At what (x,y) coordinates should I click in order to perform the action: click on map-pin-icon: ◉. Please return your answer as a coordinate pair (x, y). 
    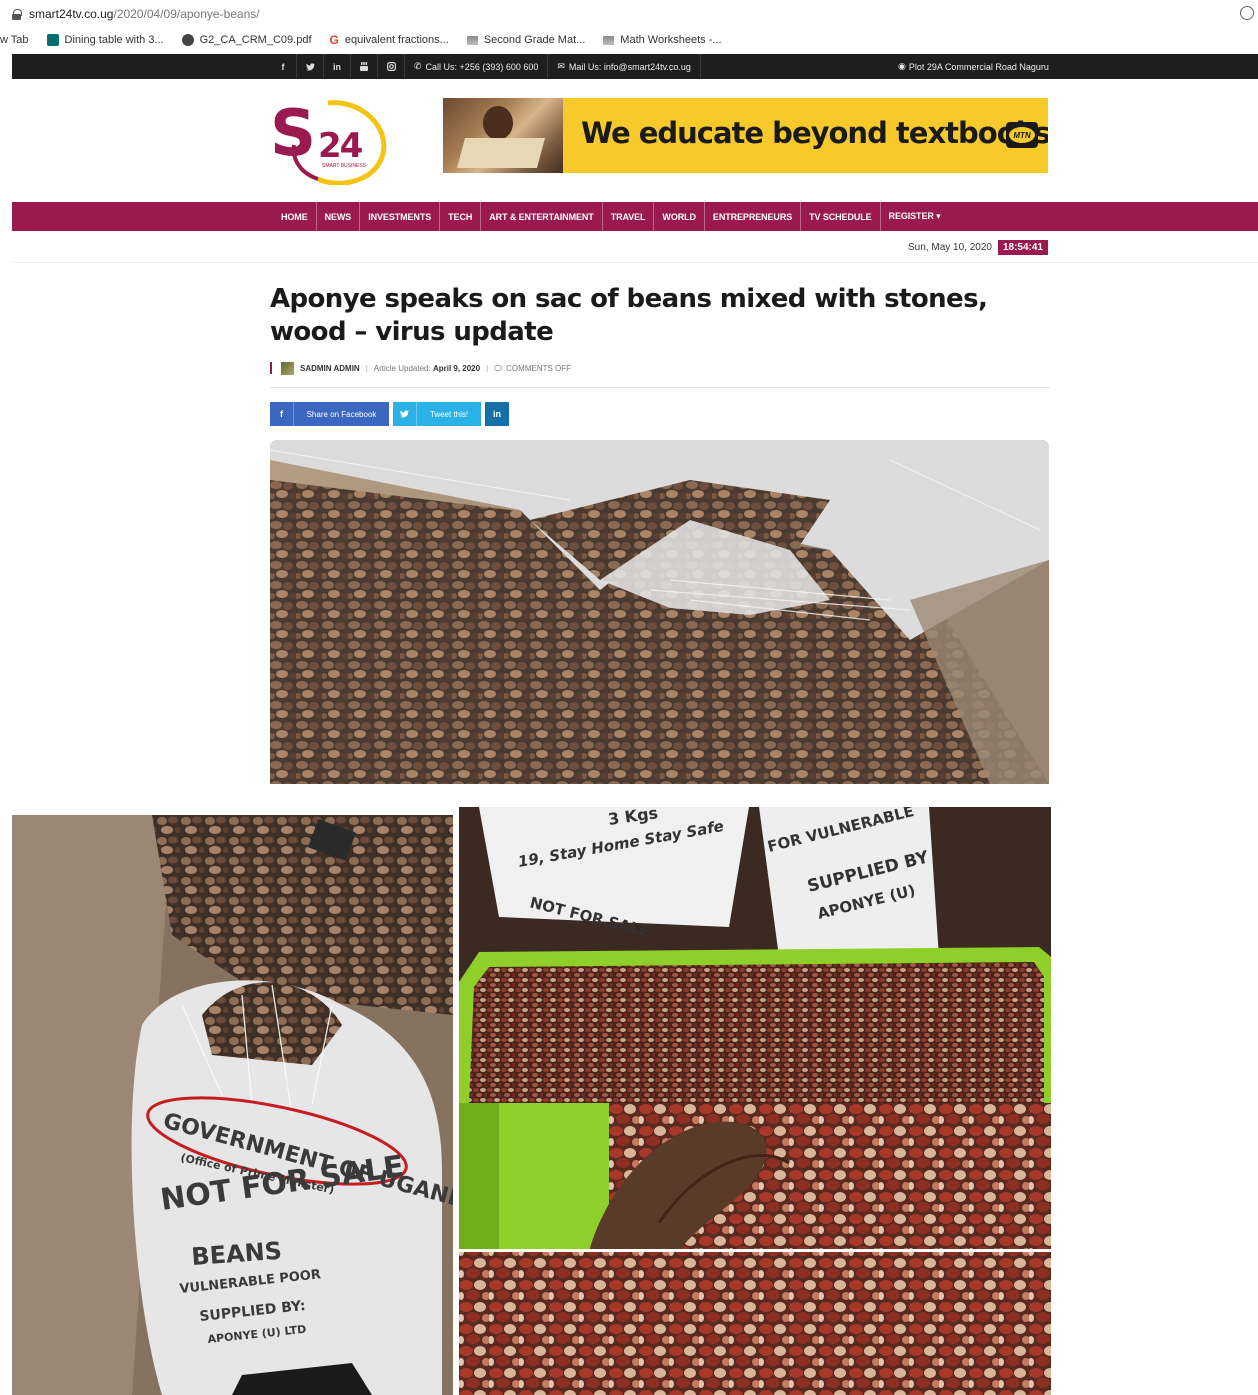
    Looking at the image, I should click on (902, 66).